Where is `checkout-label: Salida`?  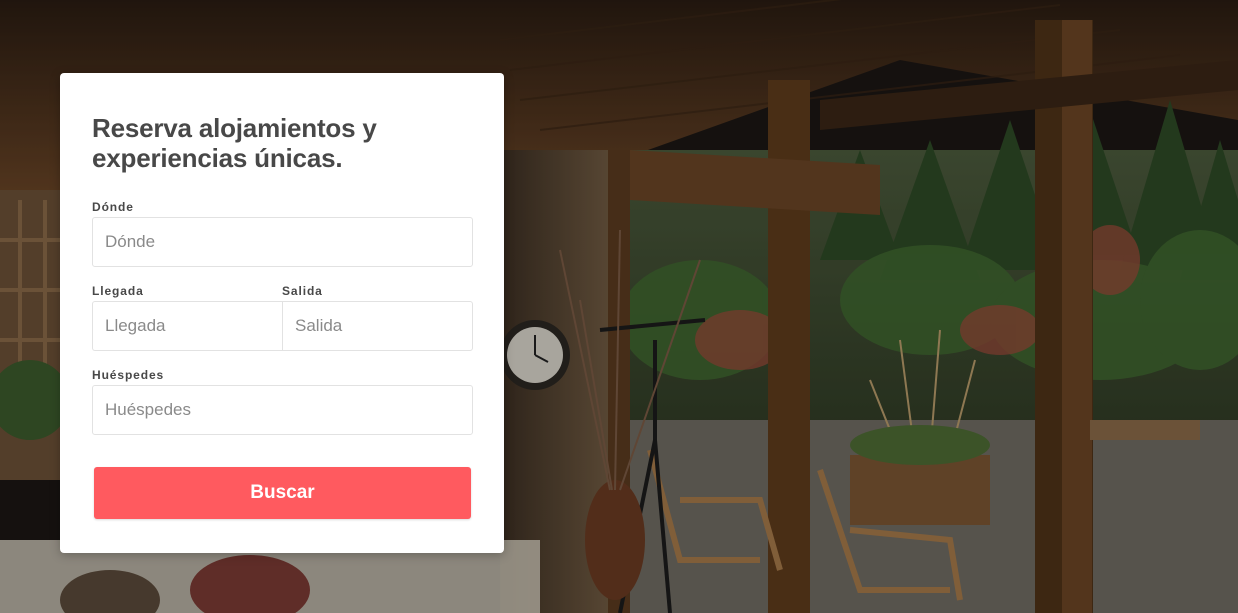 checkout-label: Salida is located at coordinates (302, 291).